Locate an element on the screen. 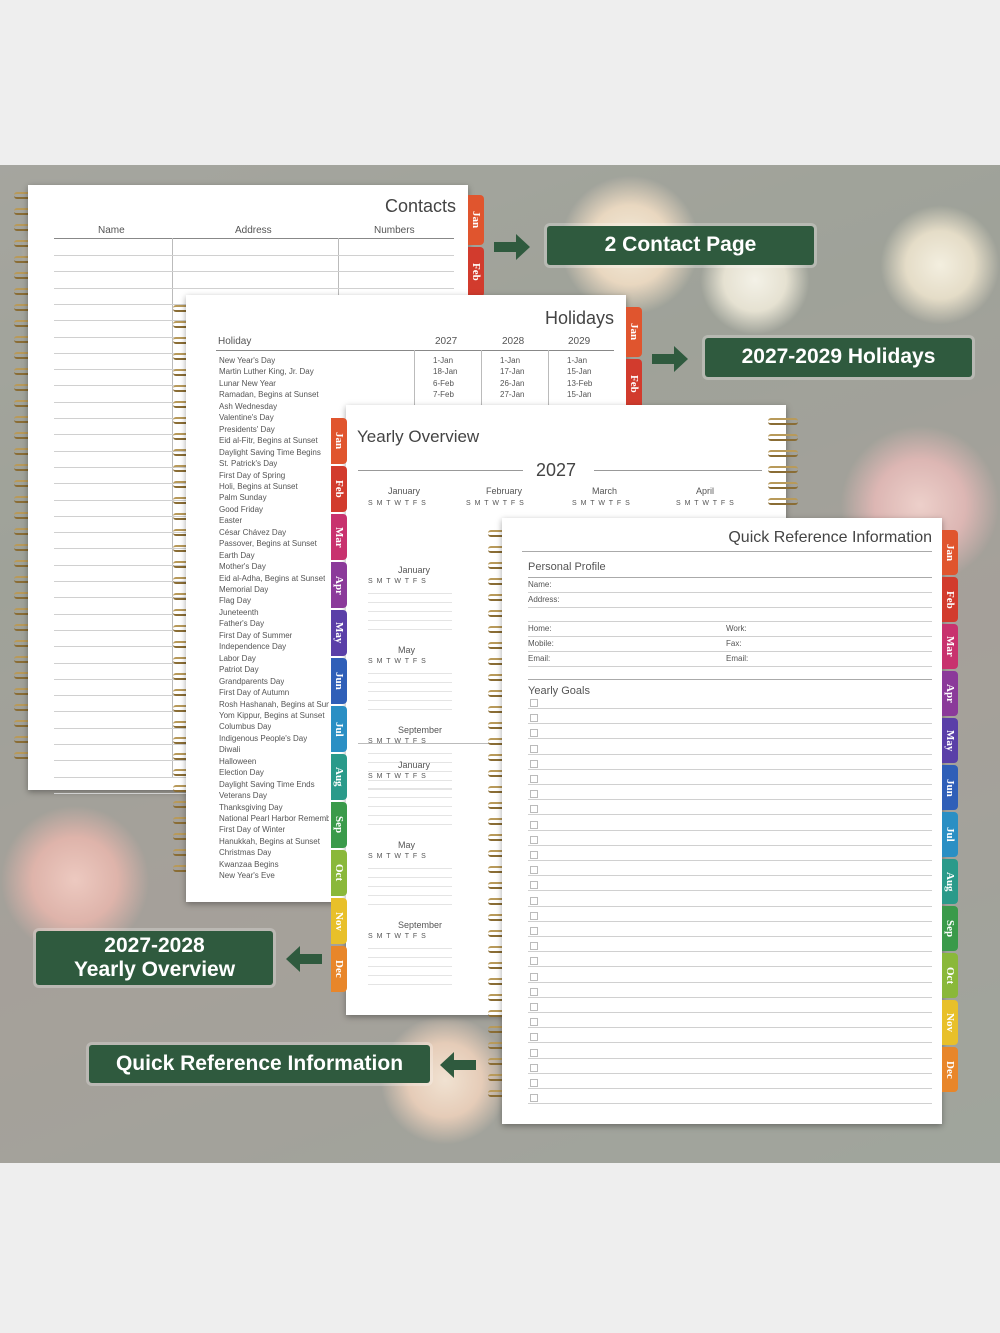  arrow-left-icon is located at coordinates (458, 1065).